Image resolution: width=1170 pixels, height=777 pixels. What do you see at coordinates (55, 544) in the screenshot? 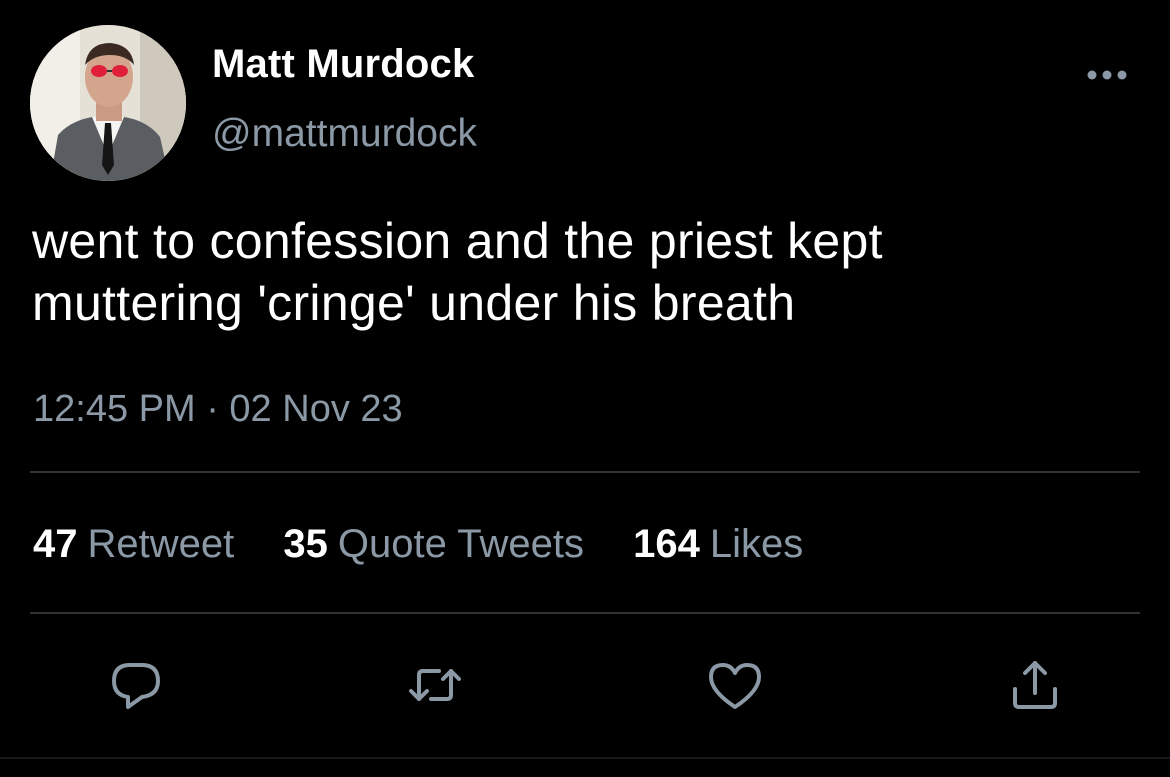
I see `retweets-count: 47` at bounding box center [55, 544].